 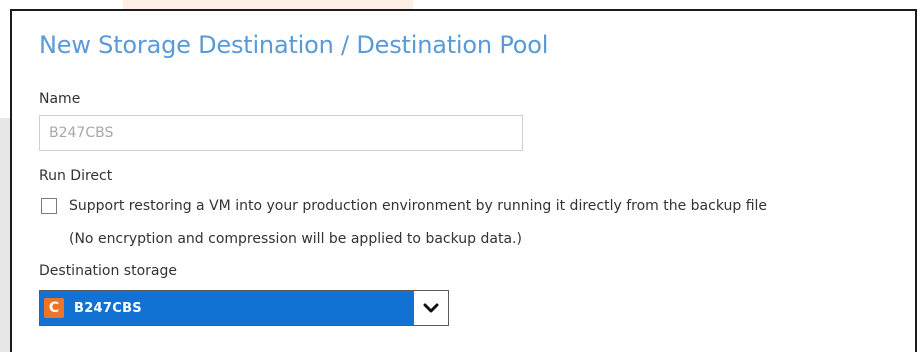 I want to click on name-label: Name, so click(x=60, y=99).